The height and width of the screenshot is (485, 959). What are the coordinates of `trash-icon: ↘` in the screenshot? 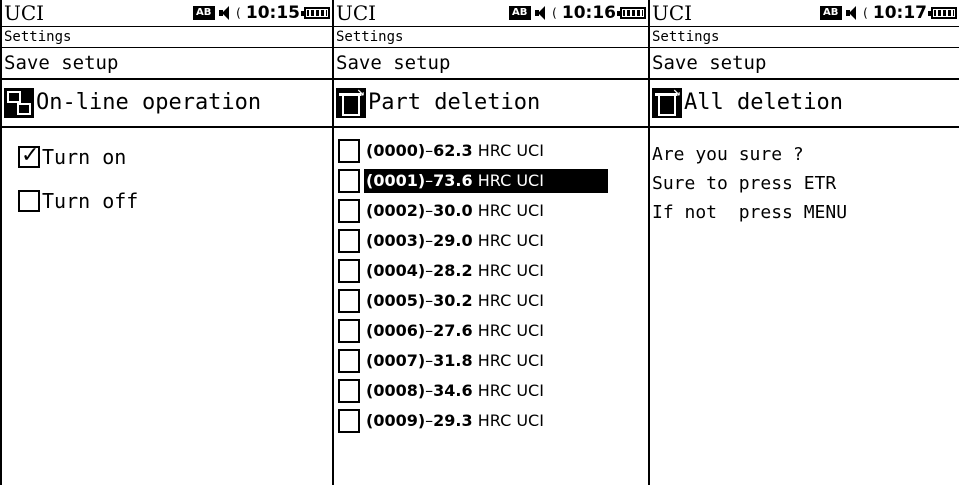 It's located at (351, 103).